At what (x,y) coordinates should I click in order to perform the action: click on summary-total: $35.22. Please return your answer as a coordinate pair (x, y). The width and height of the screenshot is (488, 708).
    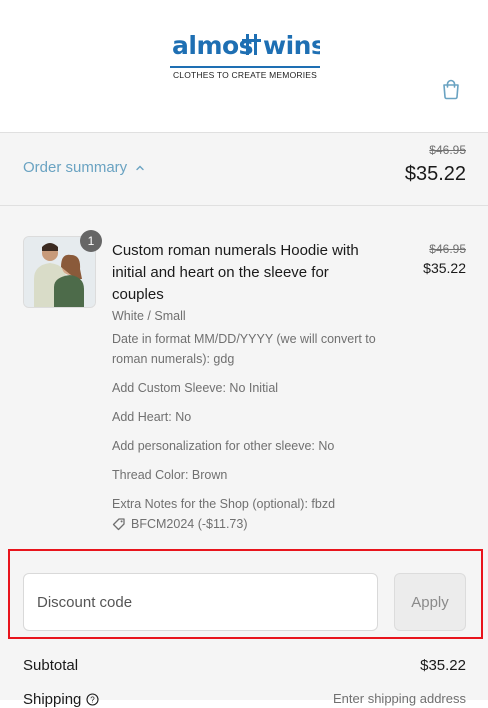
    Looking at the image, I should click on (435, 174).